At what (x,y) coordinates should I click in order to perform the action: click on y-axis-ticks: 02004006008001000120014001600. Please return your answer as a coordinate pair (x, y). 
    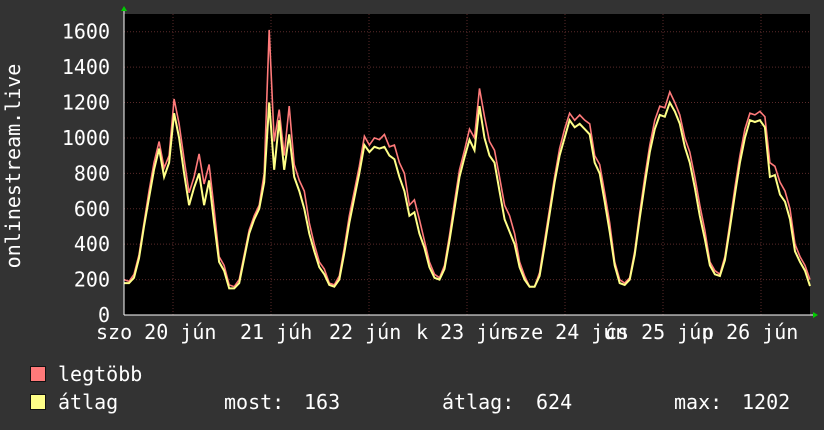
    Looking at the image, I should click on (86, 173).